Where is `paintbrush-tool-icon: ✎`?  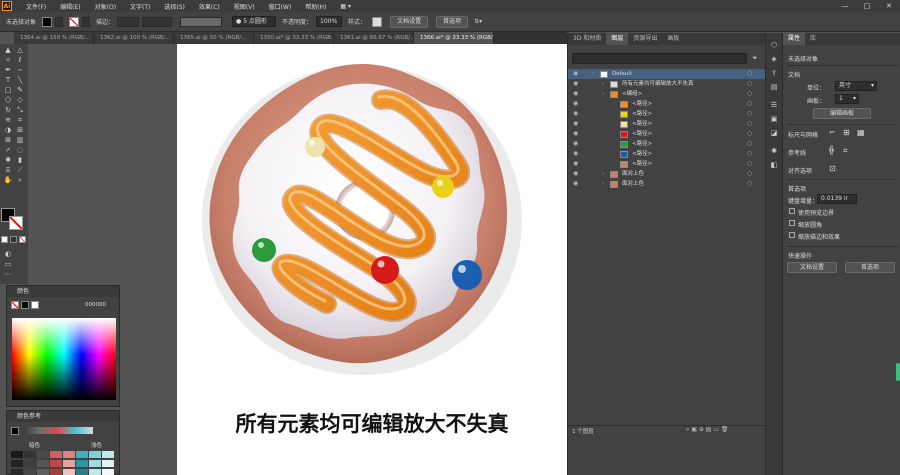
paintbrush-tool-icon: ✎ is located at coordinates (20, 90).